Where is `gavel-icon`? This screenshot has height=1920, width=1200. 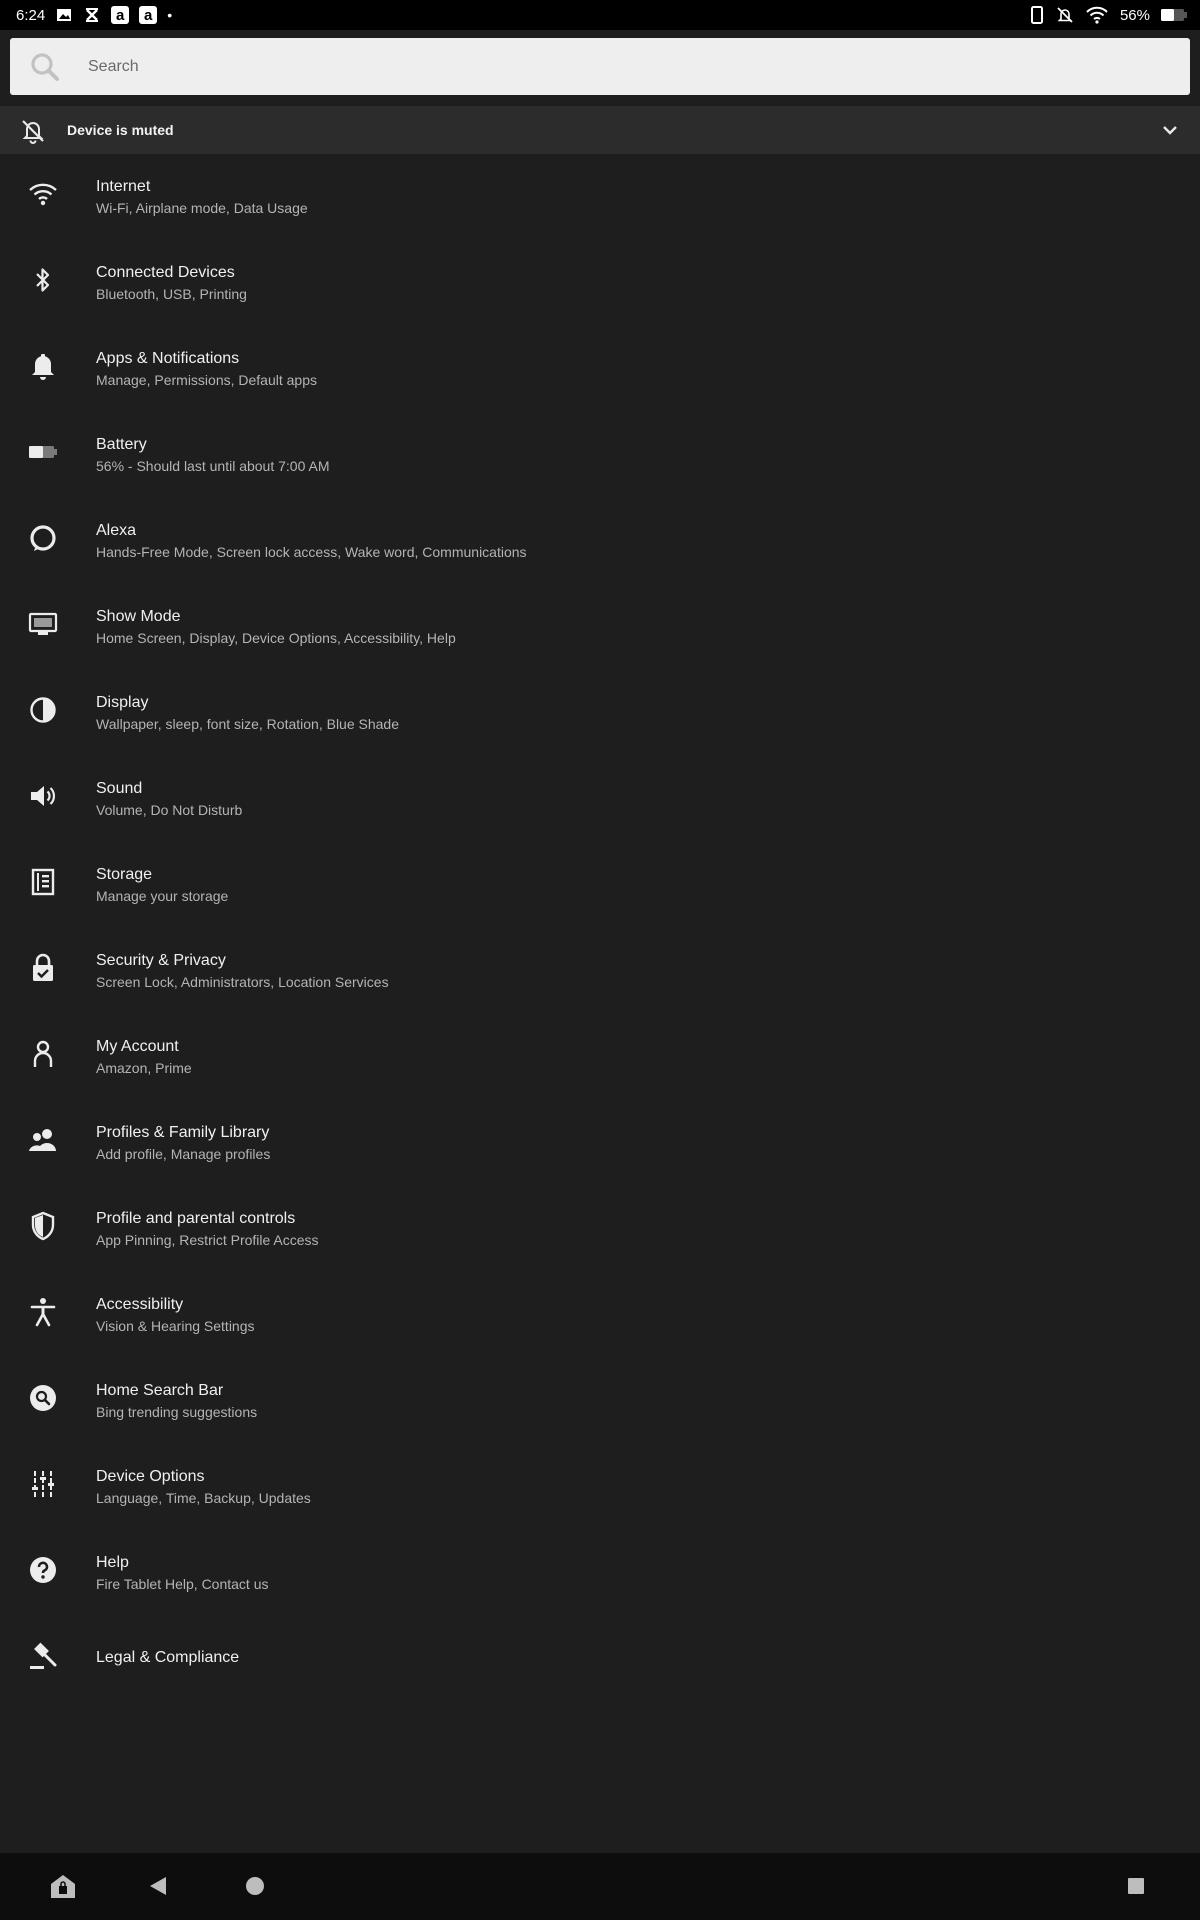 gavel-icon is located at coordinates (43, 1656).